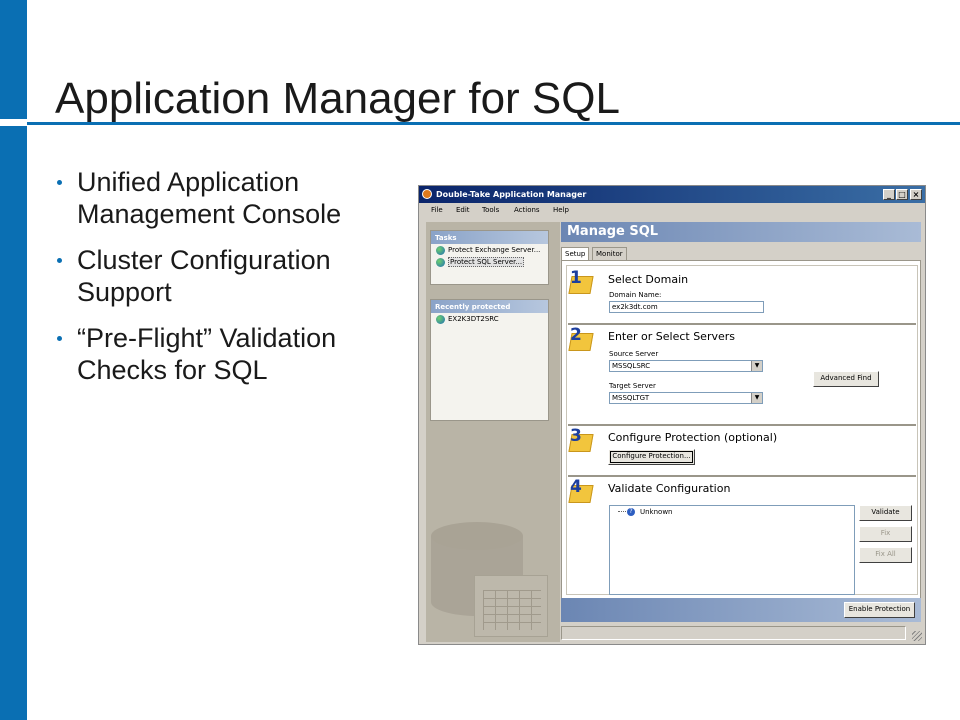 Image resolution: width=960 pixels, height=720 pixels. I want to click on bullet-item: Unified Application Management Console, so click(227, 198).